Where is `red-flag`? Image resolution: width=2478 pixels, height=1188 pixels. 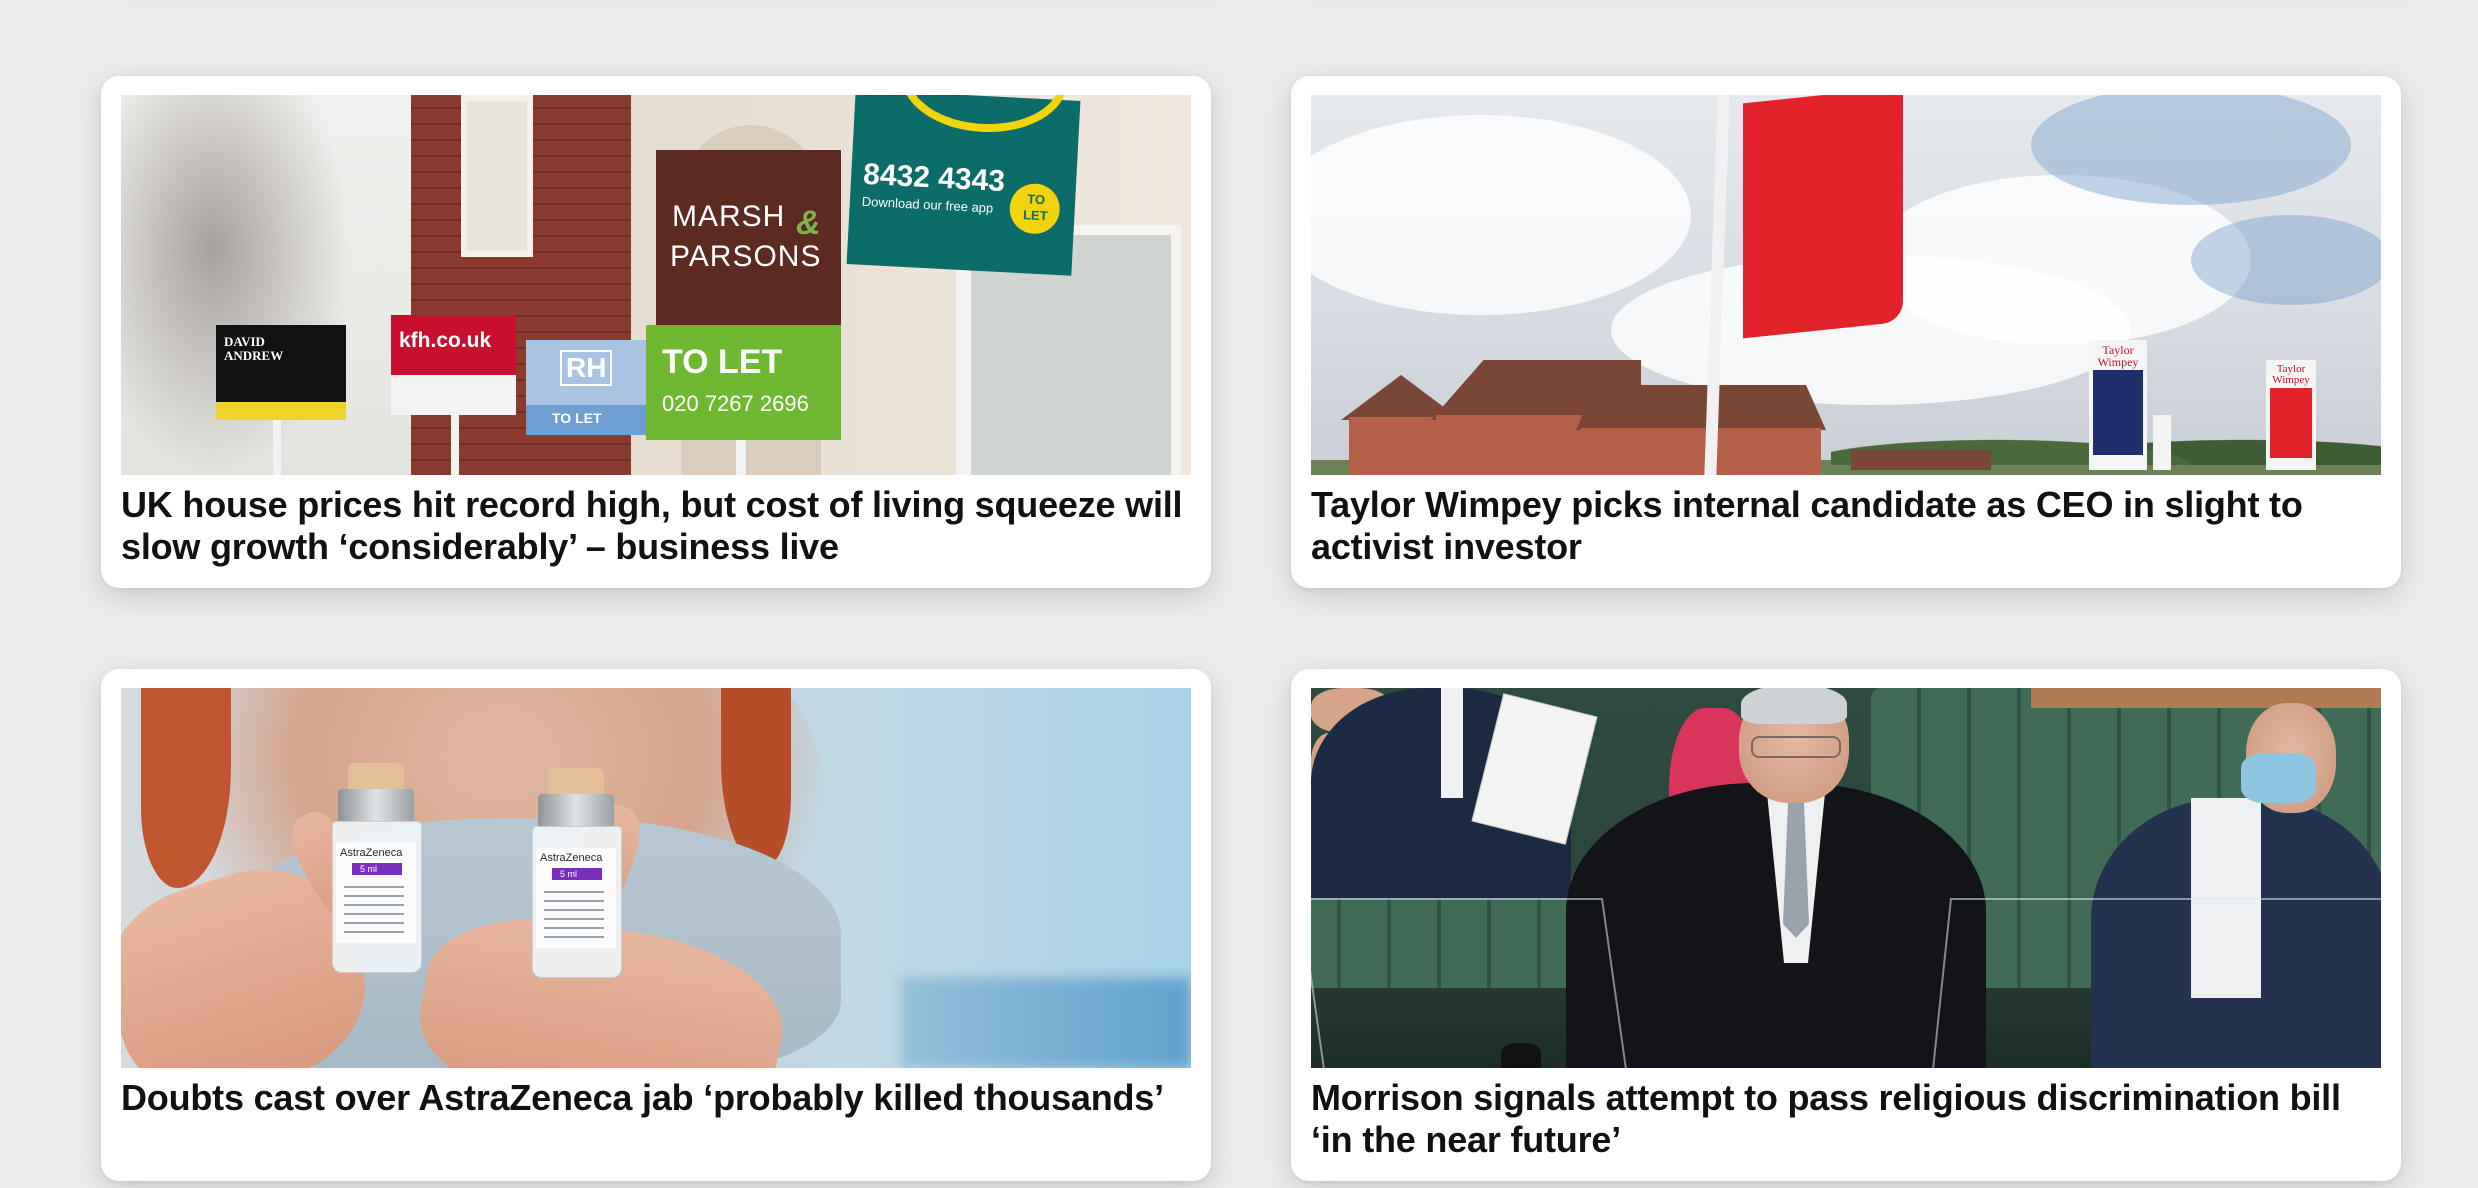 red-flag is located at coordinates (1823, 217).